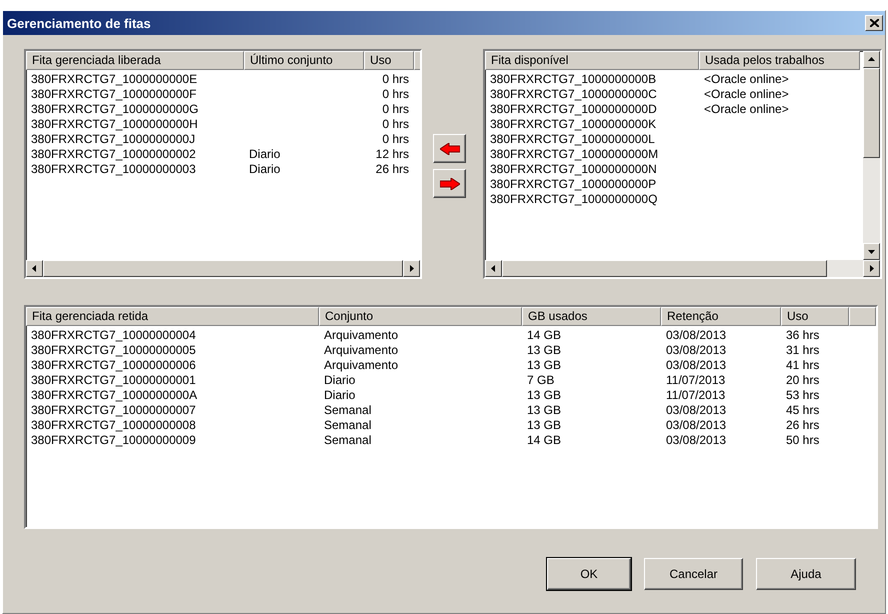  I want to click on table-cell: 380FRXRCTG7_1000000000B, so click(573, 79).